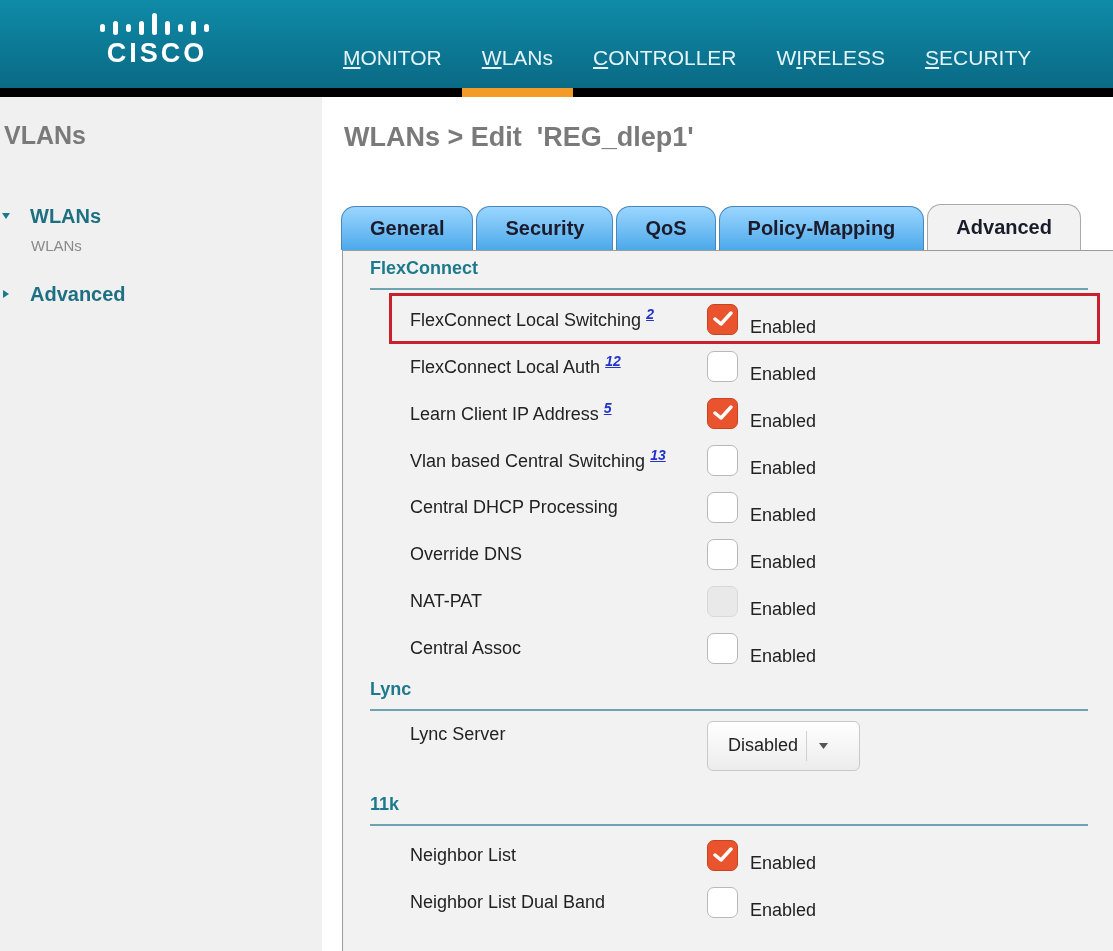 This screenshot has height=951, width=1113. What do you see at coordinates (78, 294) in the screenshot?
I see `sidebar-item: Advanced` at bounding box center [78, 294].